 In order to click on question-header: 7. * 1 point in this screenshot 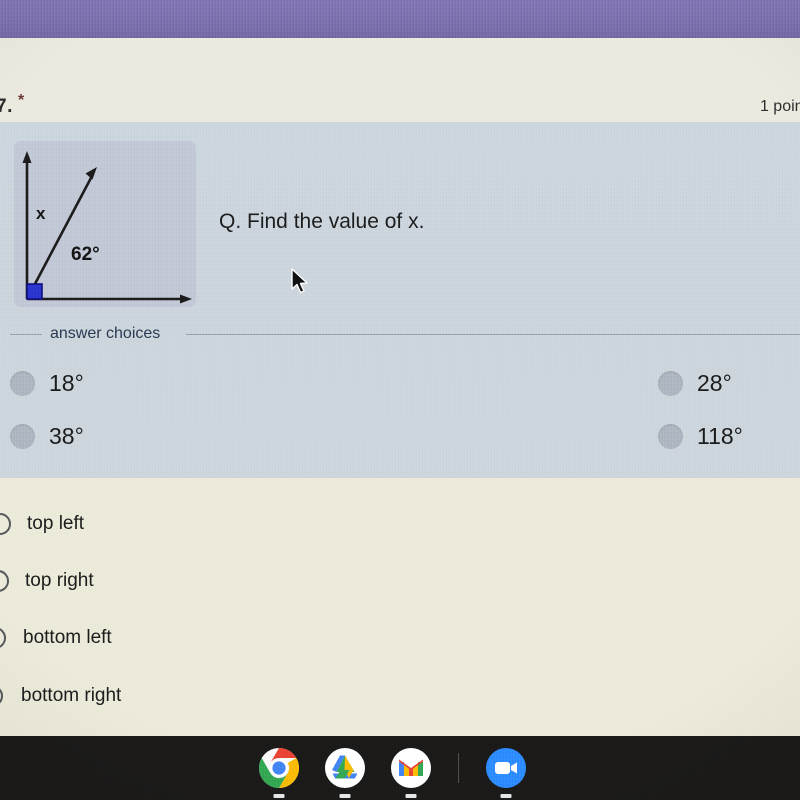, I will do `click(400, 80)`.